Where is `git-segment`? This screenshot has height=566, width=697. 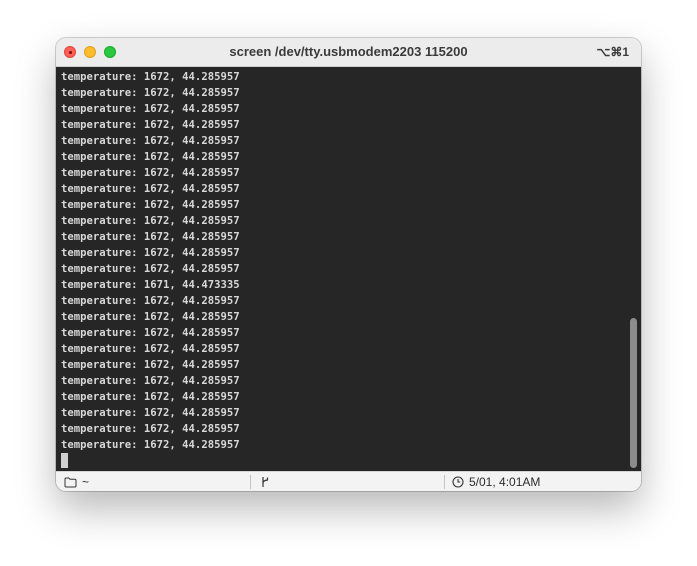
git-segment is located at coordinates (265, 481).